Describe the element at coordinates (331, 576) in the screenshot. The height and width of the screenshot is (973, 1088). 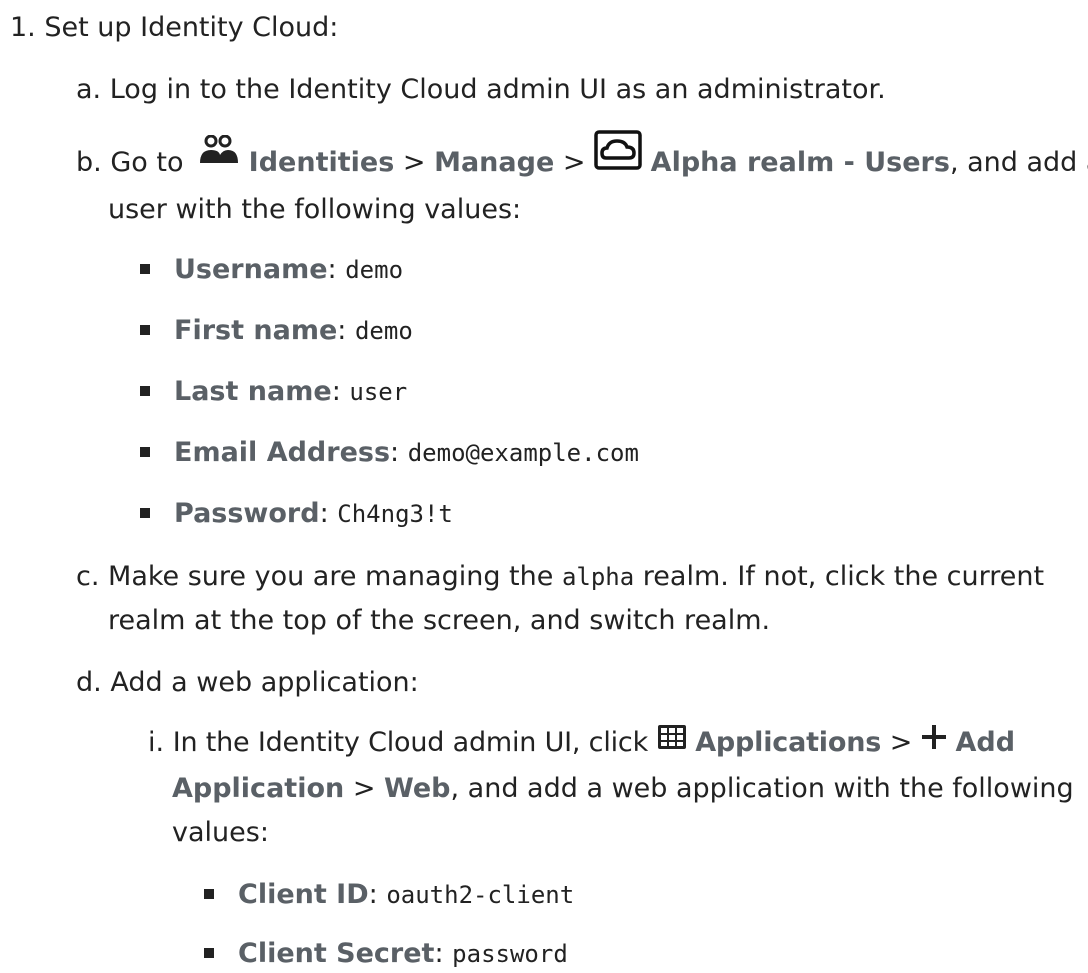
I see `step-c-text: Make sure you are managing the` at that location.